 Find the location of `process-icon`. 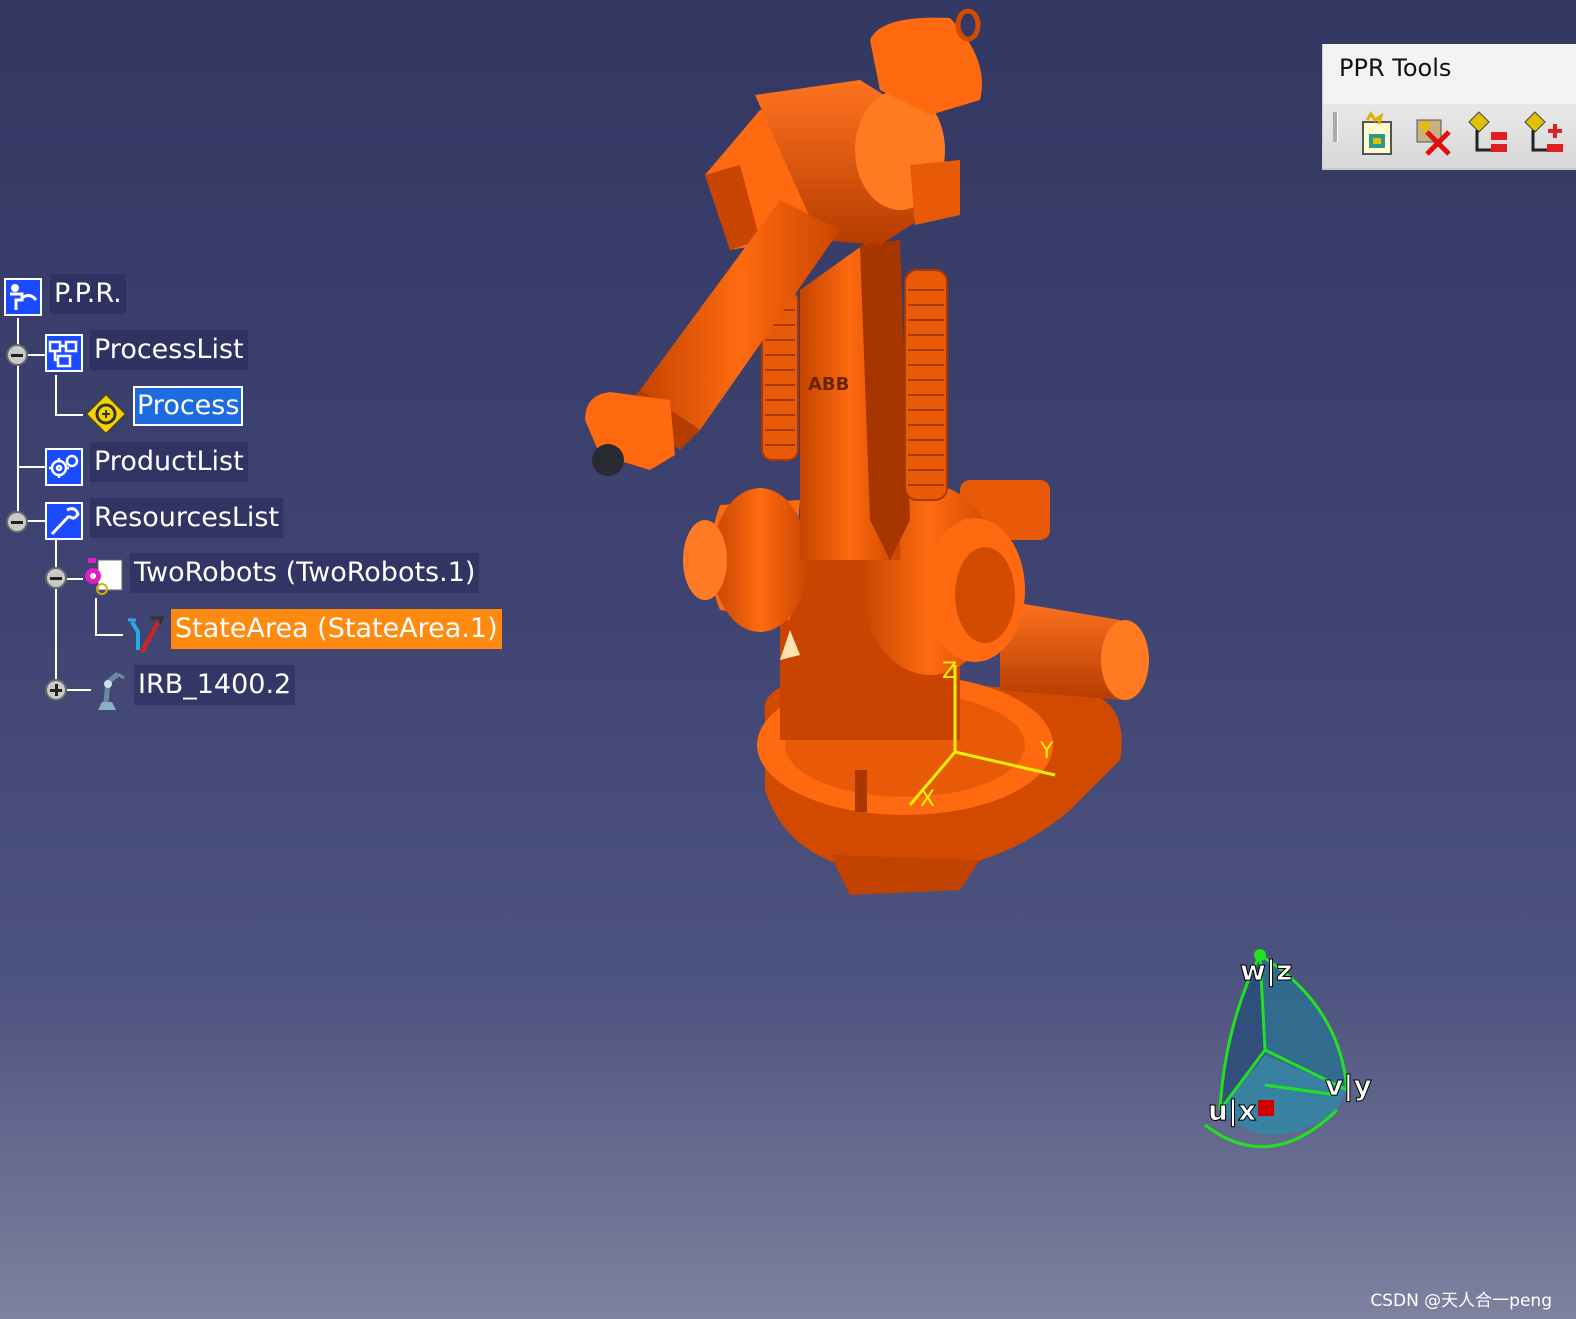

process-icon is located at coordinates (106, 414).